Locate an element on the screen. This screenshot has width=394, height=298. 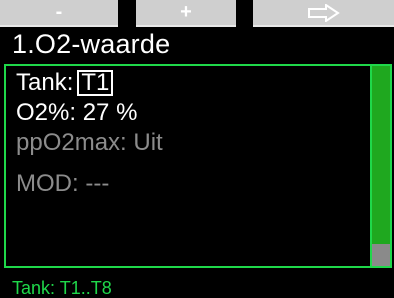
arrow-right-outline-icon is located at coordinates (323, 13).